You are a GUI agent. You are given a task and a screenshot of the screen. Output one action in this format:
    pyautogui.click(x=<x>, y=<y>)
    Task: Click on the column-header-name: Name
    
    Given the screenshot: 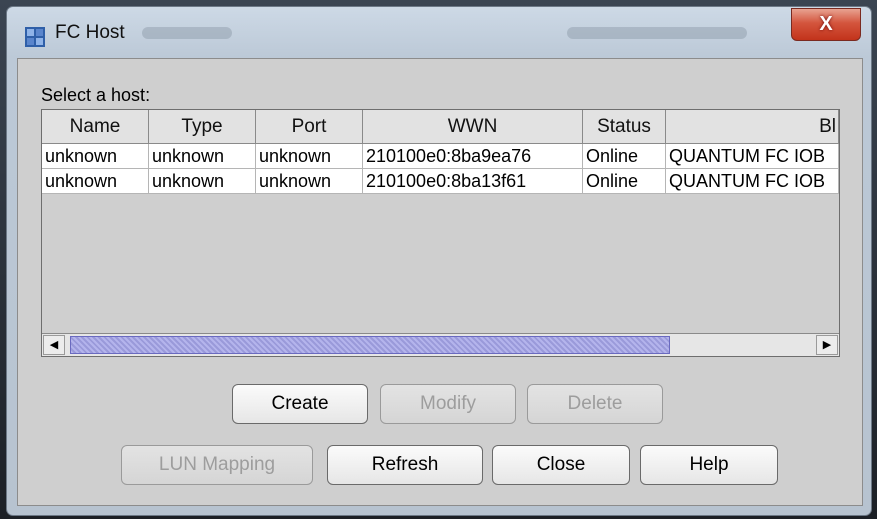 What is the action you would take?
    pyautogui.click(x=95, y=127)
    